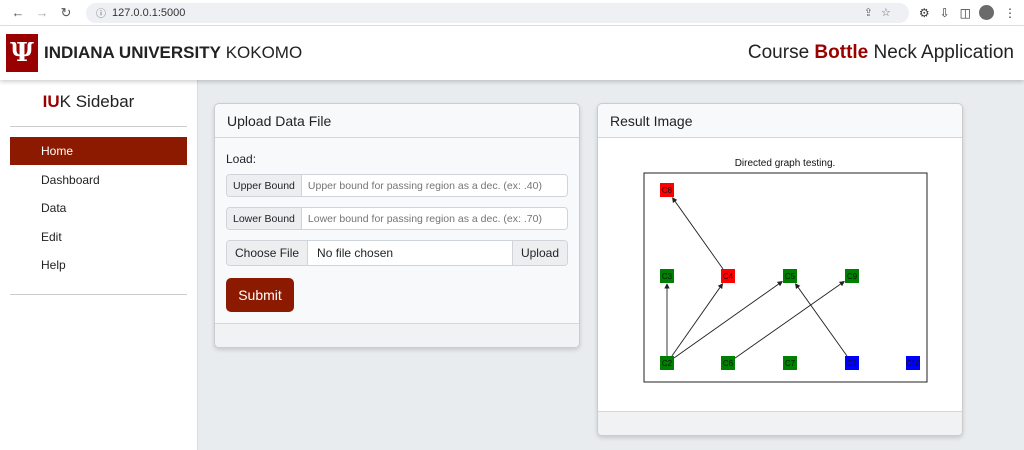 The image size is (1024, 450). I want to click on sidebar-title: IUK Sidebar, so click(88, 102).